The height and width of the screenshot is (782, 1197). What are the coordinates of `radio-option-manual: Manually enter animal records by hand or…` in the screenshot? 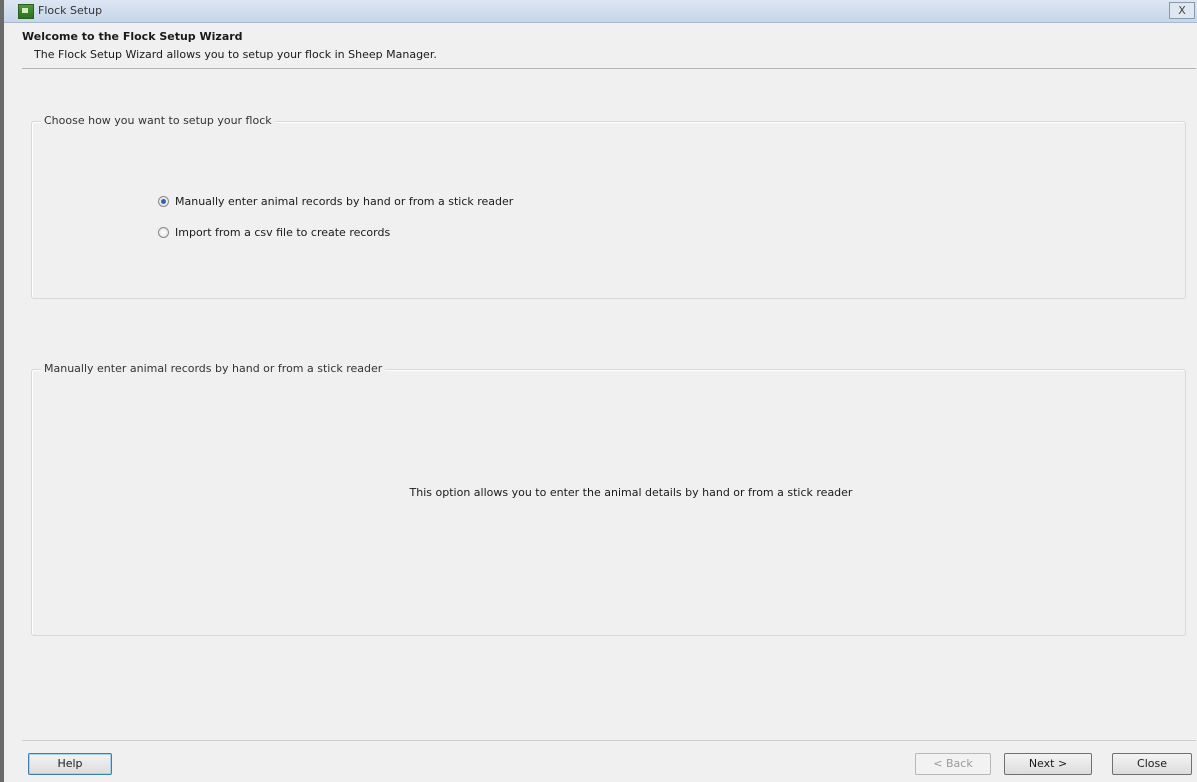 It's located at (335, 201).